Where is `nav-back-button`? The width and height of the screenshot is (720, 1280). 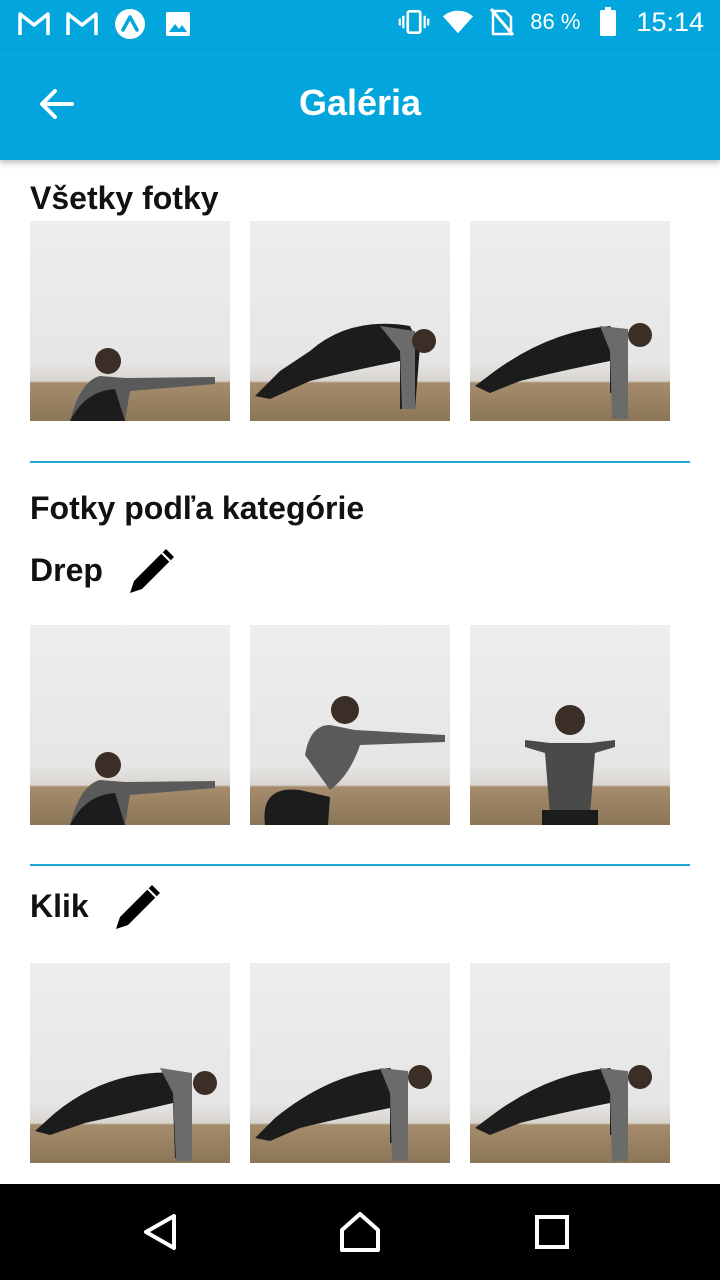
nav-back-button is located at coordinates (160, 1232).